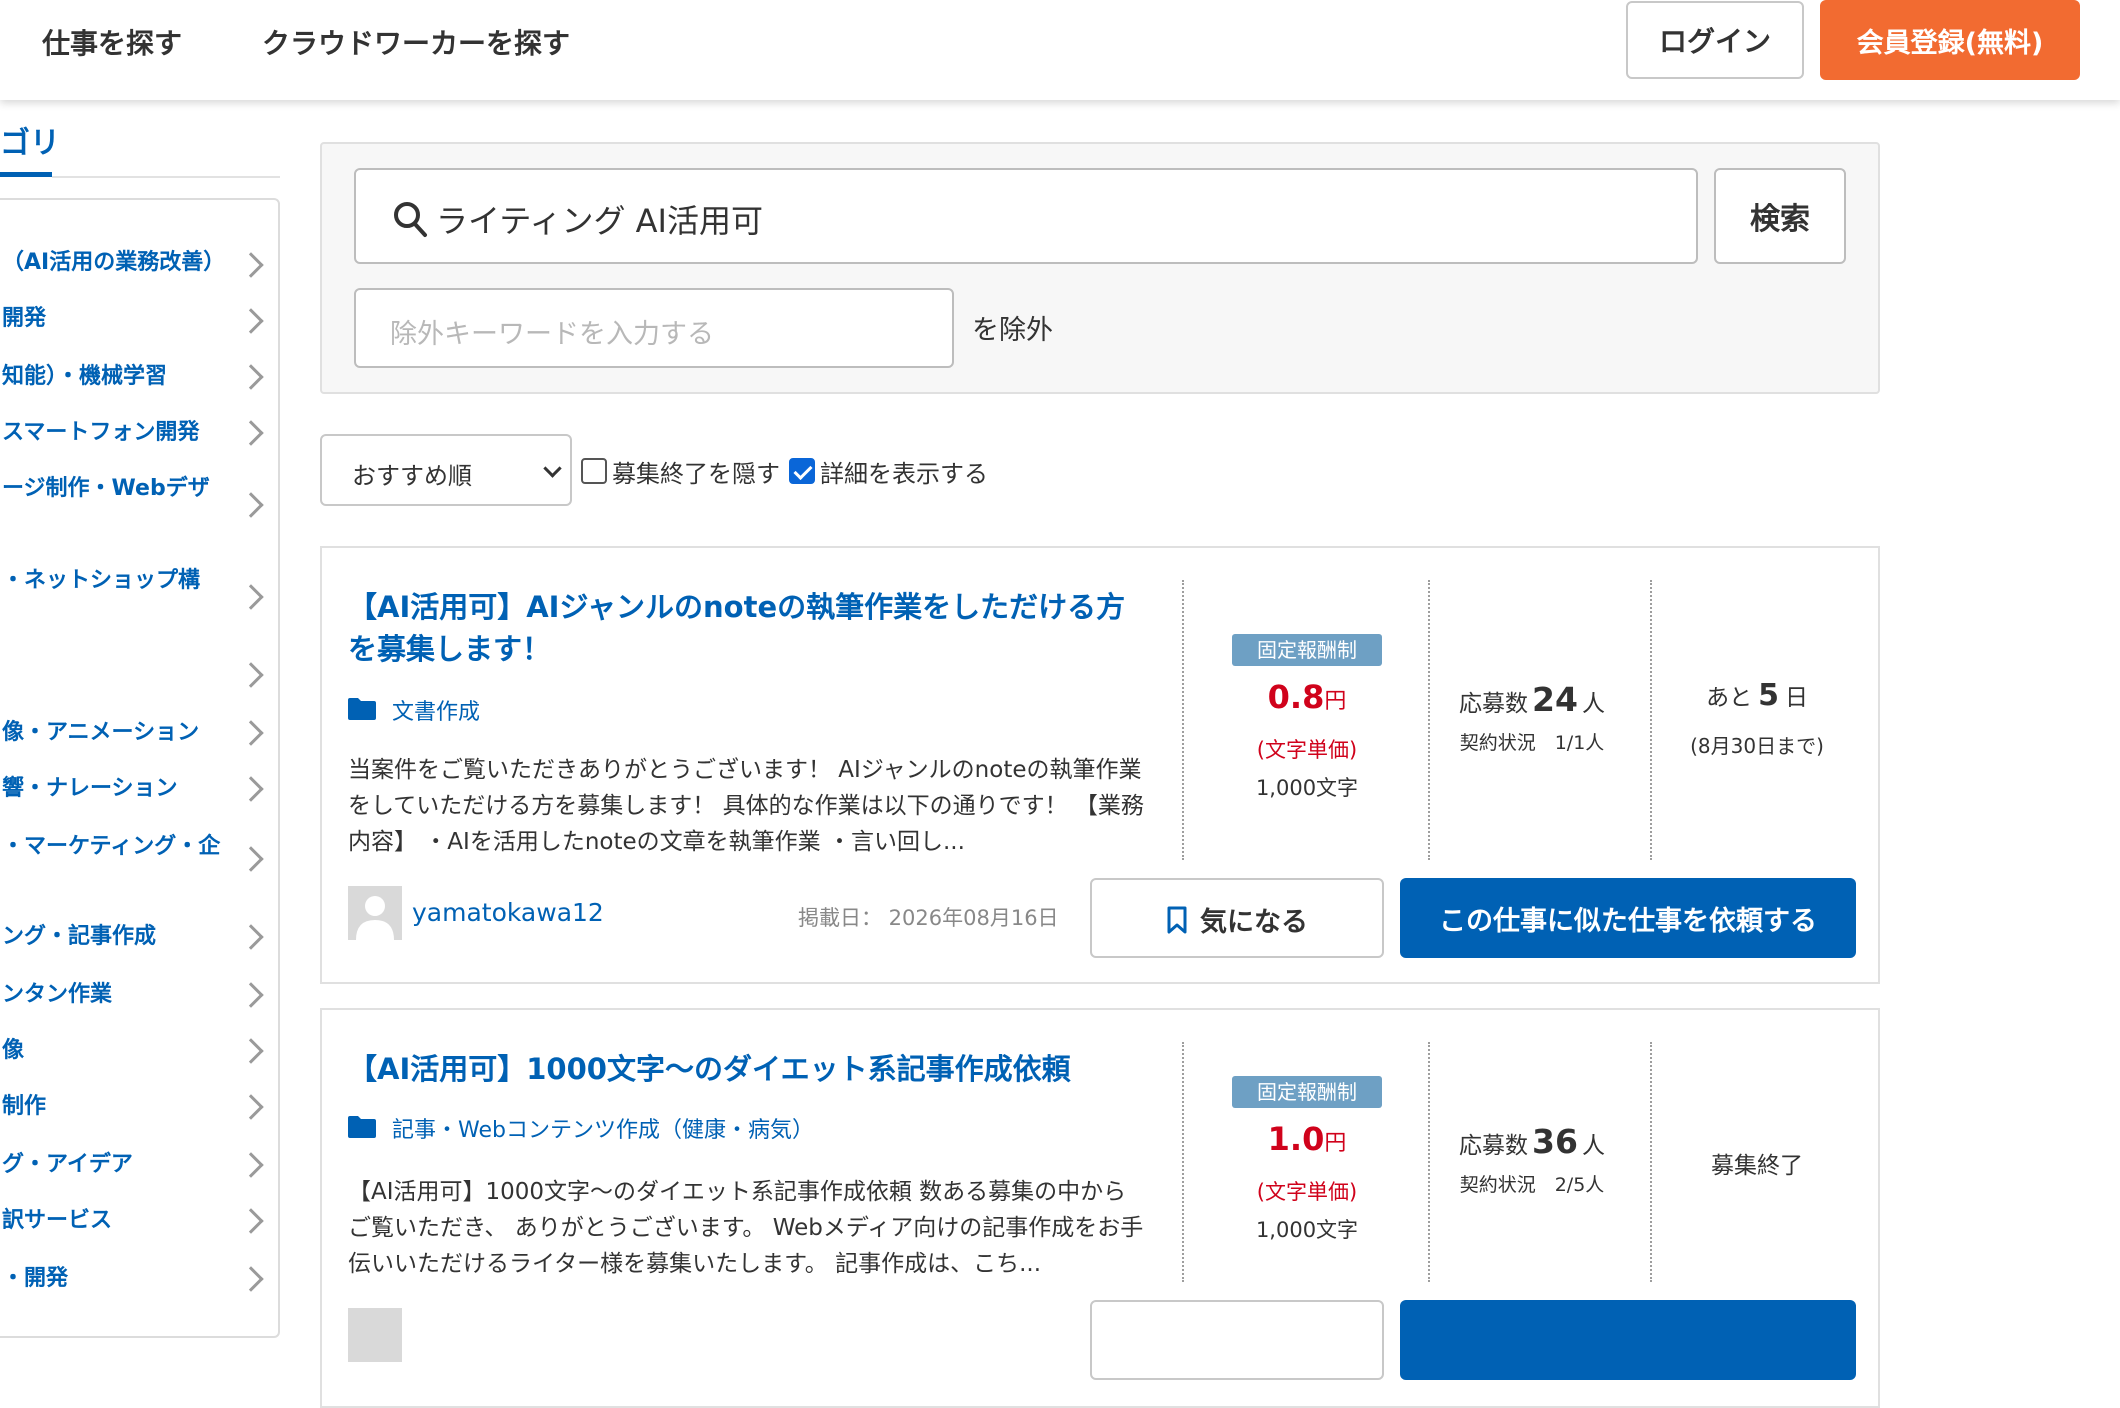 The image size is (2120, 1408). What do you see at coordinates (137, 509) in the screenshot?
I see `sidebar-item-web-design: ージ制作・Webデザ` at bounding box center [137, 509].